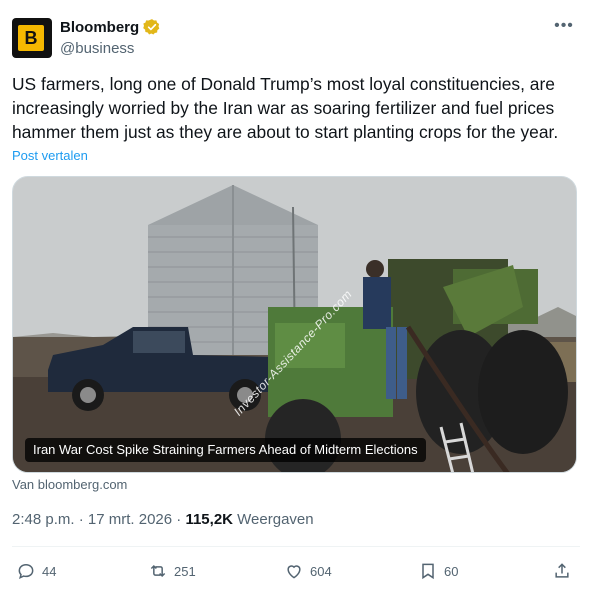 Image resolution: width=592 pixels, height=596 pixels. What do you see at coordinates (36, 571) in the screenshot?
I see `reply-button: 44` at bounding box center [36, 571].